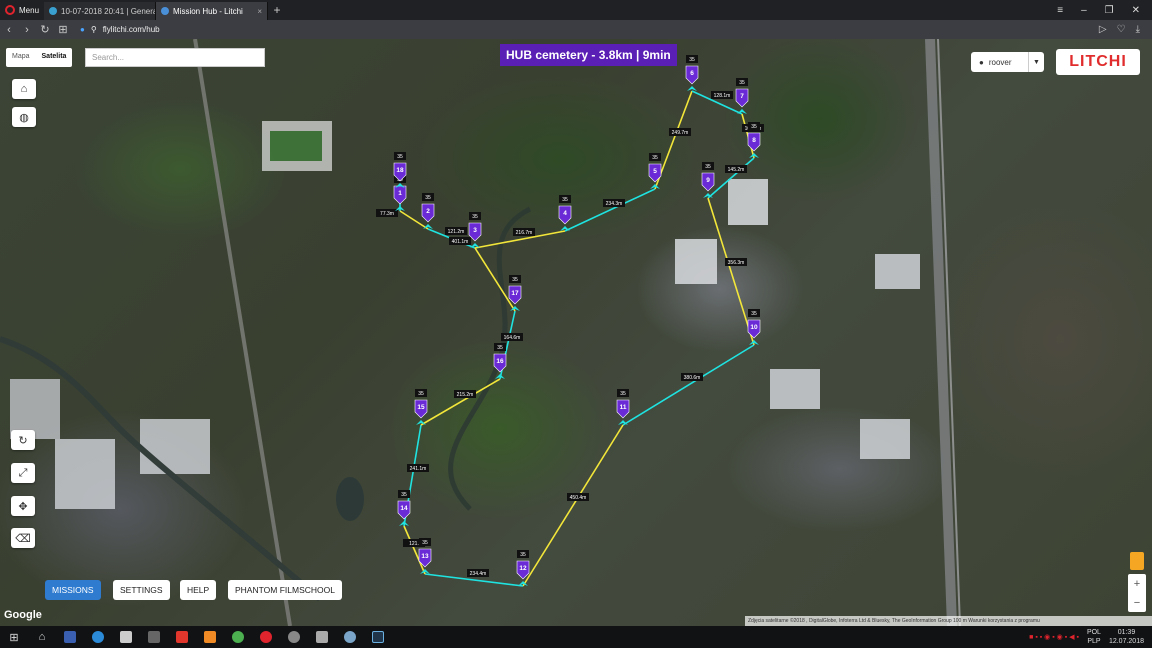 This screenshot has height=648, width=1152. I want to click on waypoint-marker: 35 4, so click(565, 213).